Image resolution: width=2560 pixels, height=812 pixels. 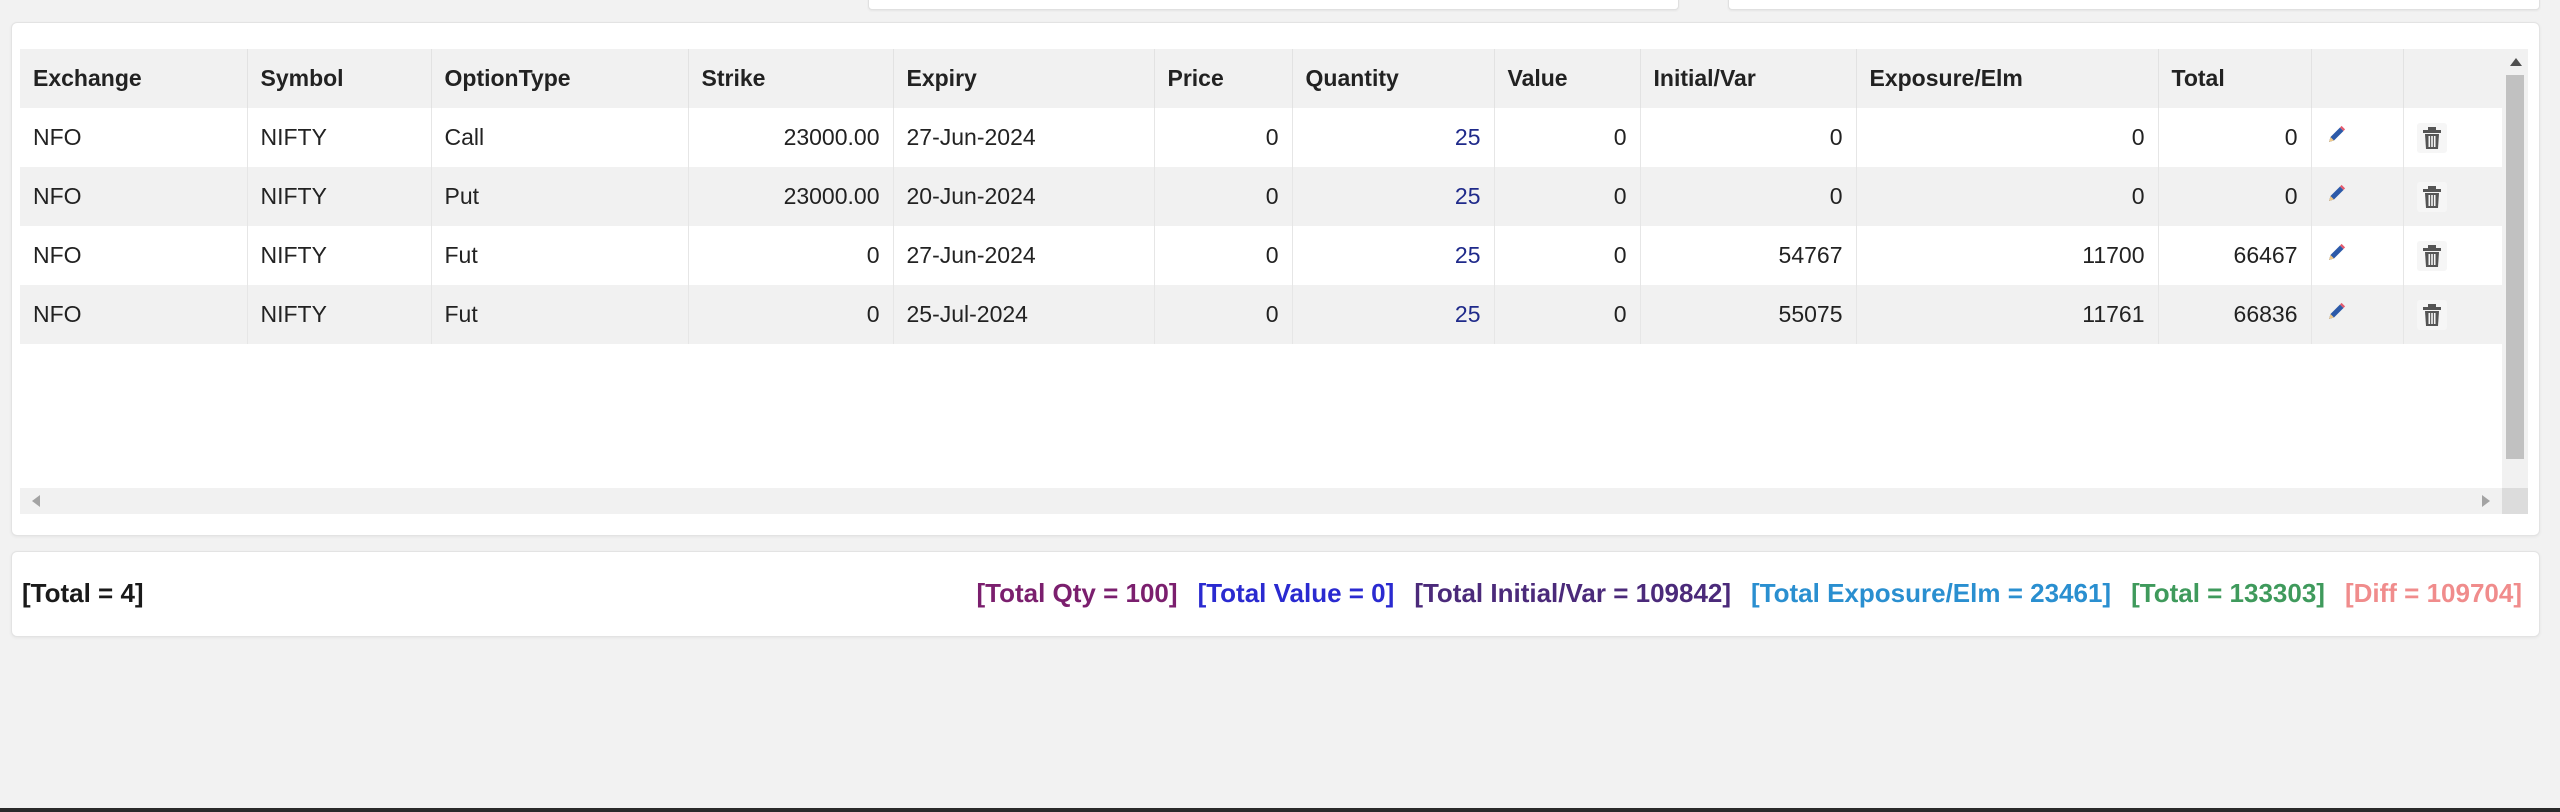 I want to click on total-qty-label: [Total Qty = 100], so click(x=1077, y=593).